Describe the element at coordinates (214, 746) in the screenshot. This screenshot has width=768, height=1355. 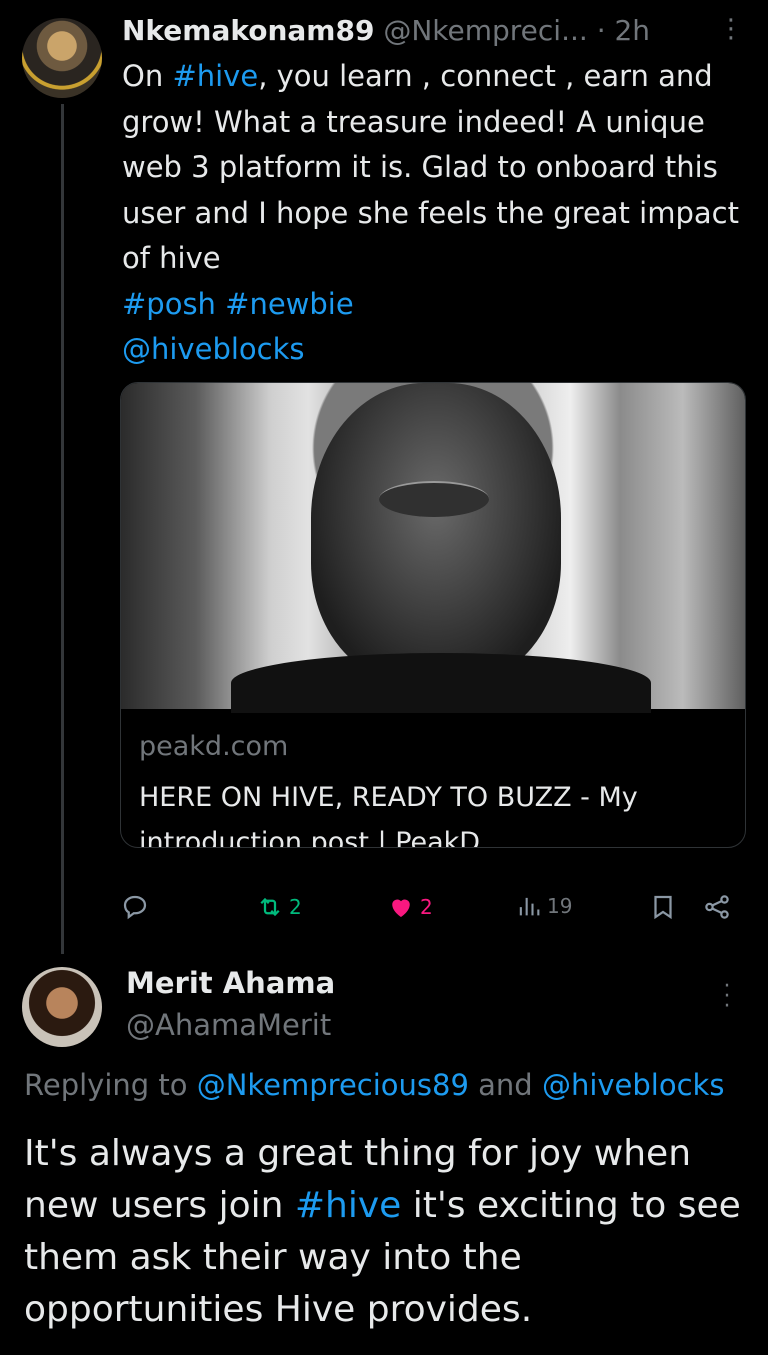
I see `card-domain: peakd.com` at that location.